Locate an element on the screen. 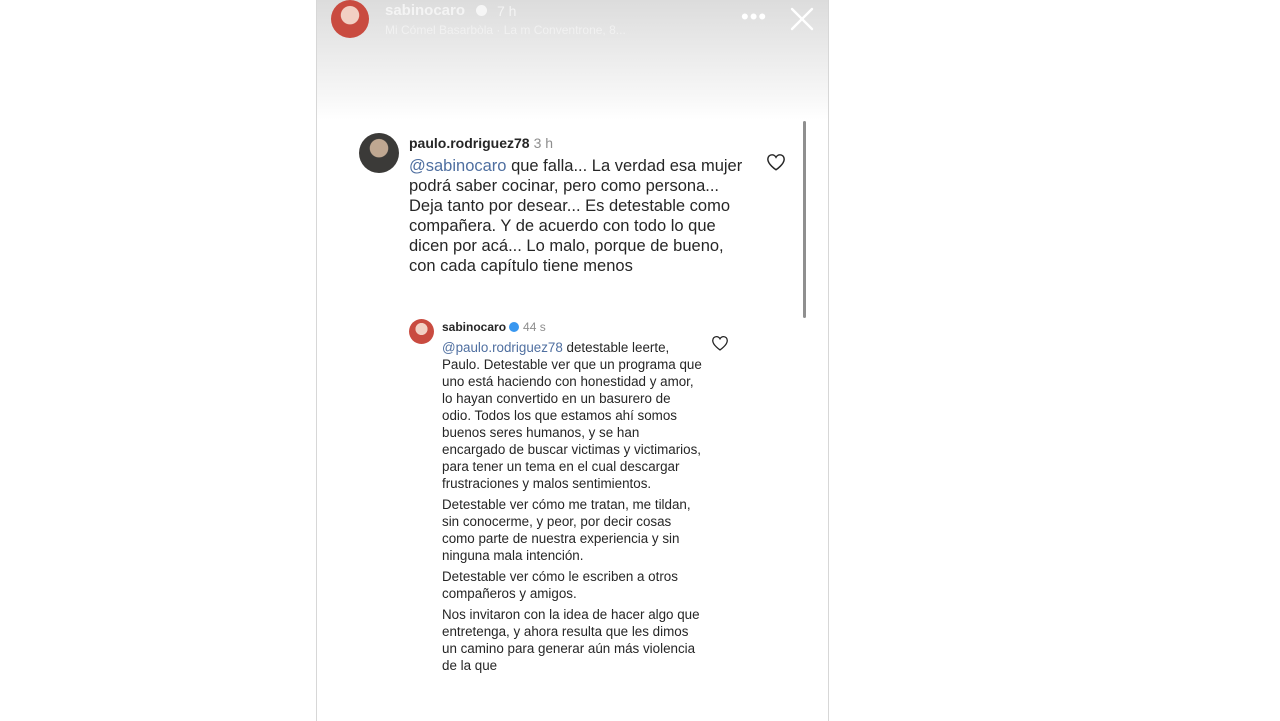 The height and width of the screenshot is (721, 1280). story-avatar is located at coordinates (350, 19).